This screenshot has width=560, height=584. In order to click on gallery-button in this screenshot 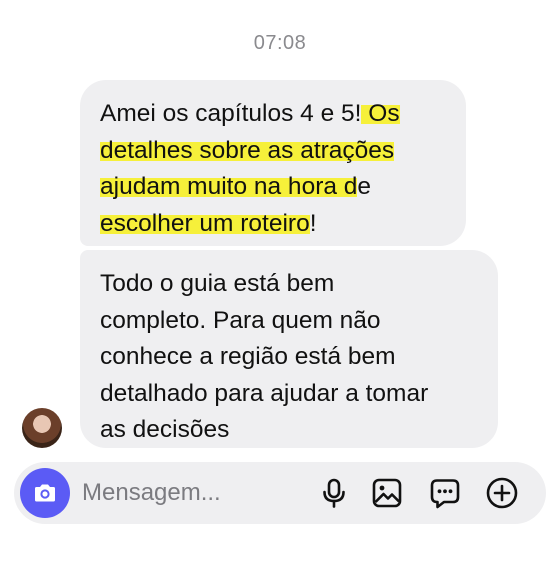, I will do `click(387, 493)`.